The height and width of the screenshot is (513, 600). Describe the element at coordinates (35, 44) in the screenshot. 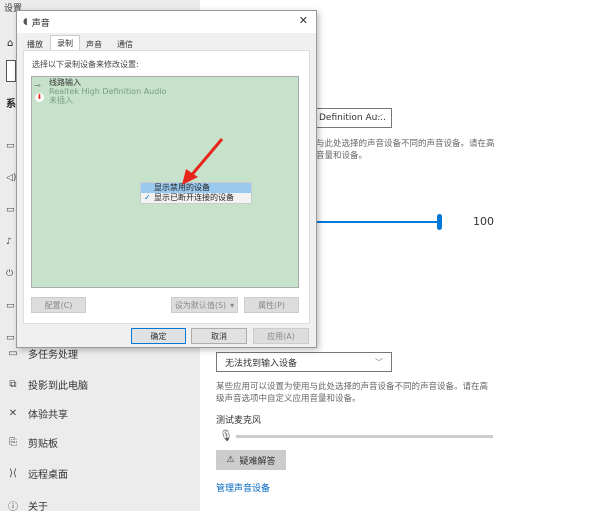

I see `tab-playback: 播放` at that location.